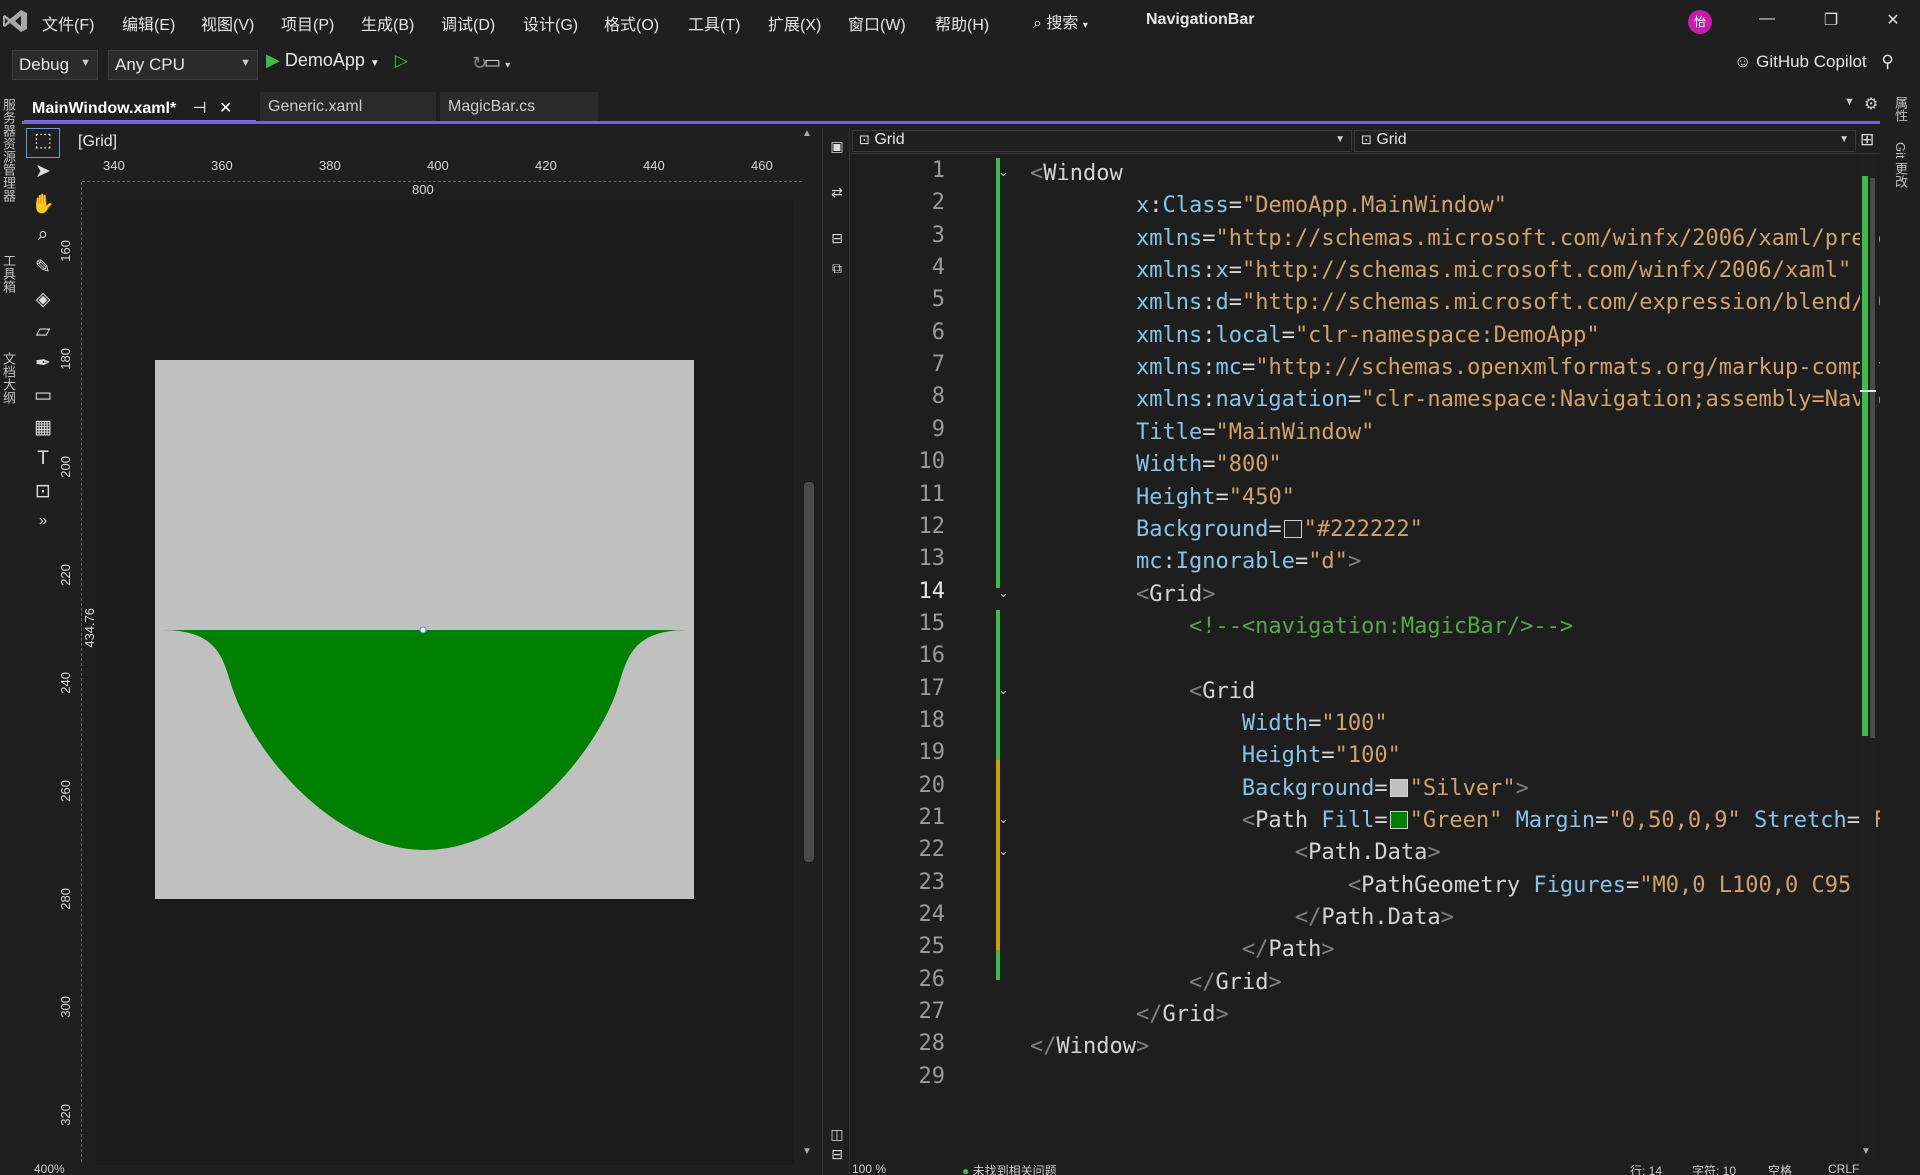 The height and width of the screenshot is (1175, 1920). I want to click on server-explorer-tab: 服务器资源管理器, so click(9, 150).